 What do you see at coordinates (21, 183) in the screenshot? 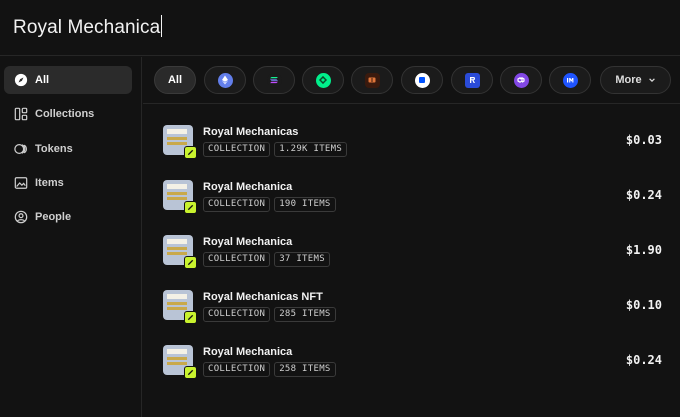
I see `image-icon` at bounding box center [21, 183].